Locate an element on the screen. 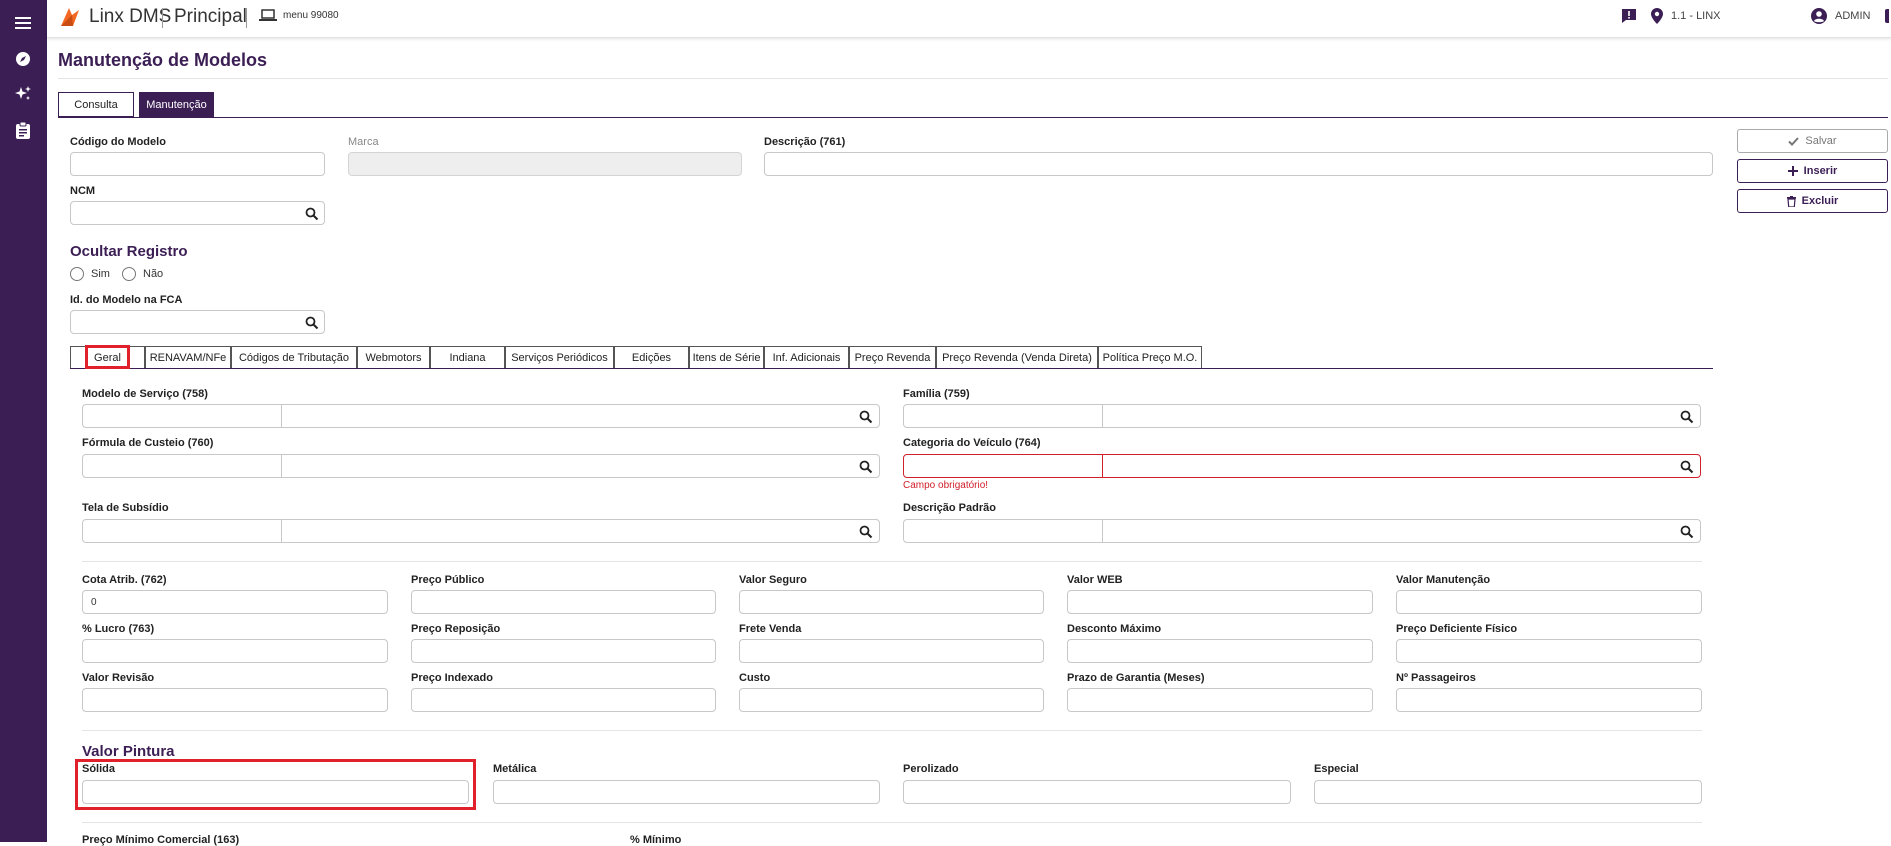  valor-manutencao-label: Valor Manutenção is located at coordinates (1443, 580).